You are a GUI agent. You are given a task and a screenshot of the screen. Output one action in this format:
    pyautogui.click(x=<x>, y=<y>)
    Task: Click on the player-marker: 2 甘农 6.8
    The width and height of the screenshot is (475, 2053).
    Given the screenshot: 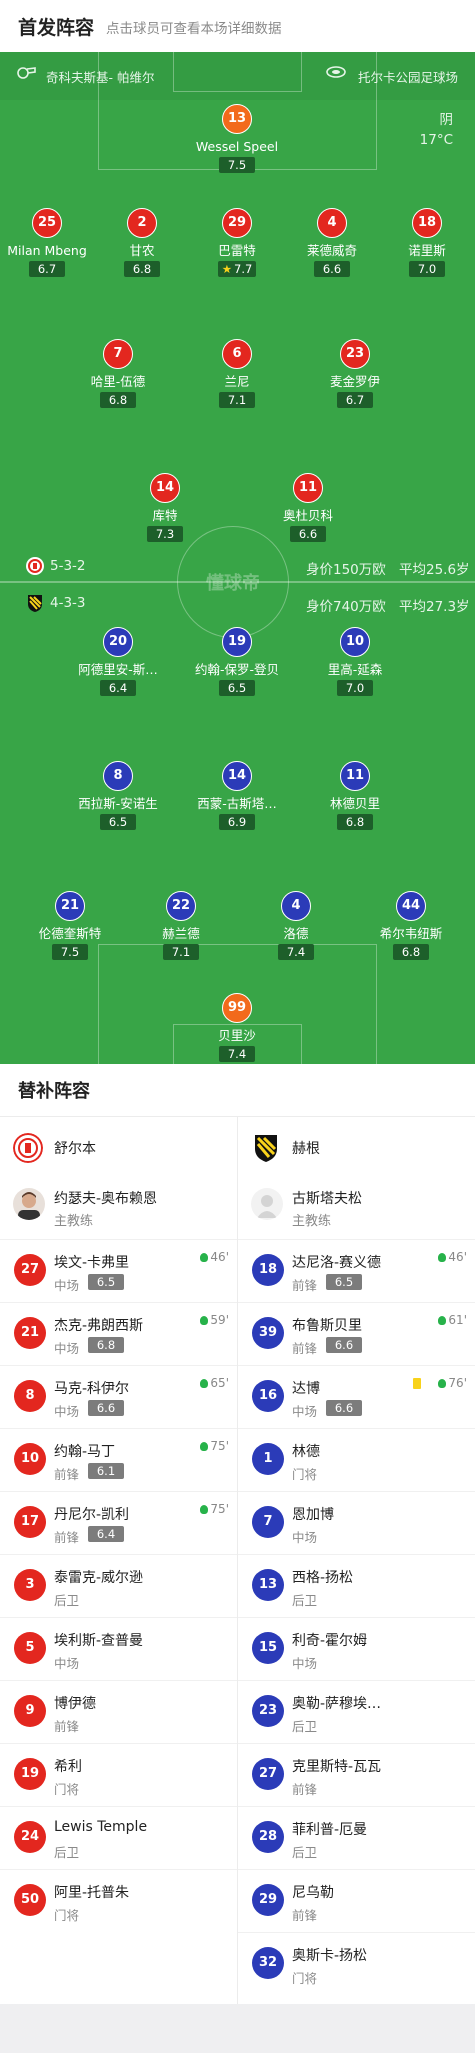 What is the action you would take?
    pyautogui.click(x=142, y=242)
    